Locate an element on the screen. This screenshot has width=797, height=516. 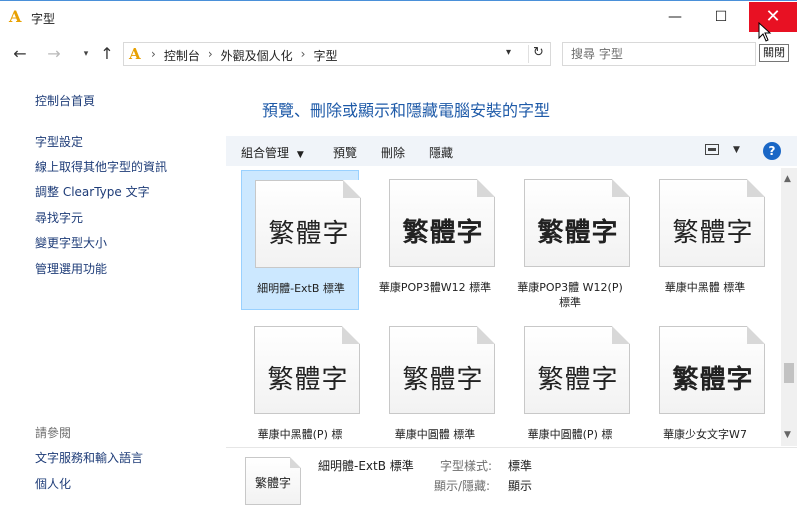
organize-dropdown-icon: ▼ is located at coordinates (300, 155).